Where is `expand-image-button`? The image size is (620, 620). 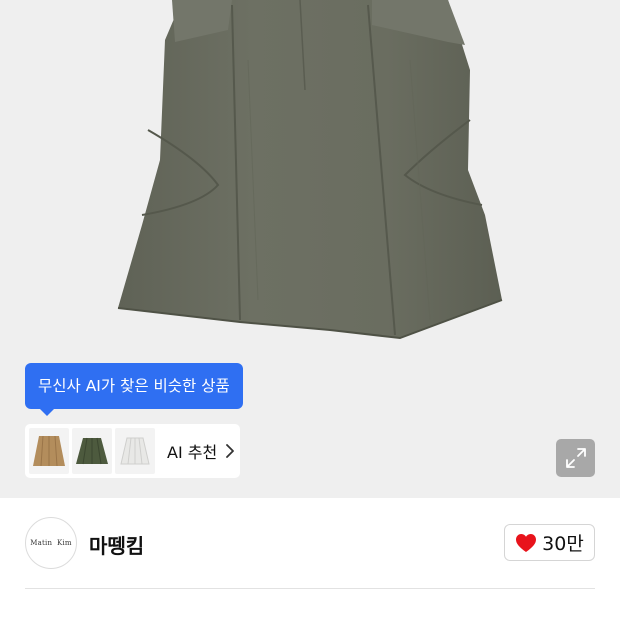
expand-image-button is located at coordinates (575, 458).